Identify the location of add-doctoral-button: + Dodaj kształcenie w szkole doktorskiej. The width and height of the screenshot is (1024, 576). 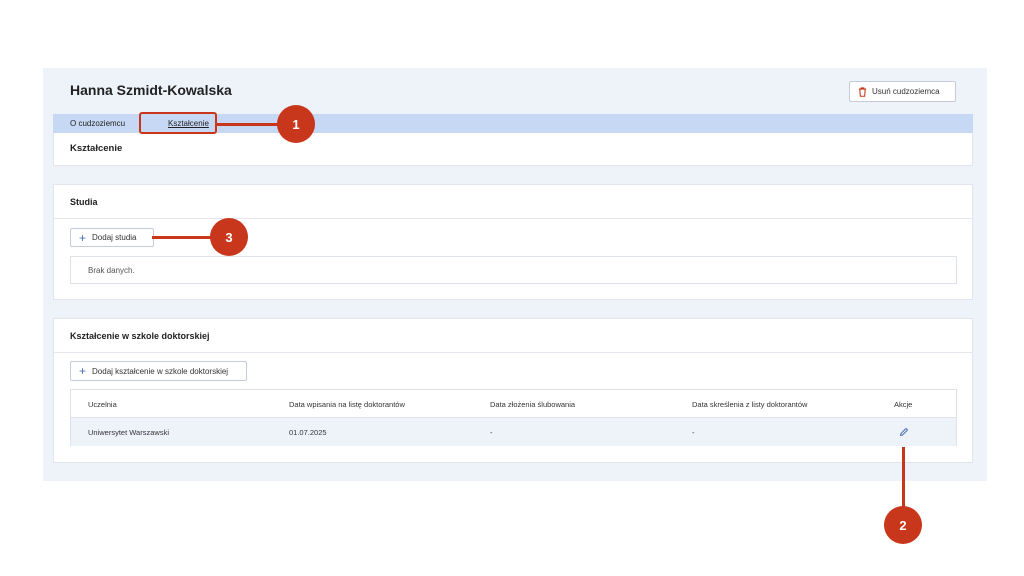
(158, 371).